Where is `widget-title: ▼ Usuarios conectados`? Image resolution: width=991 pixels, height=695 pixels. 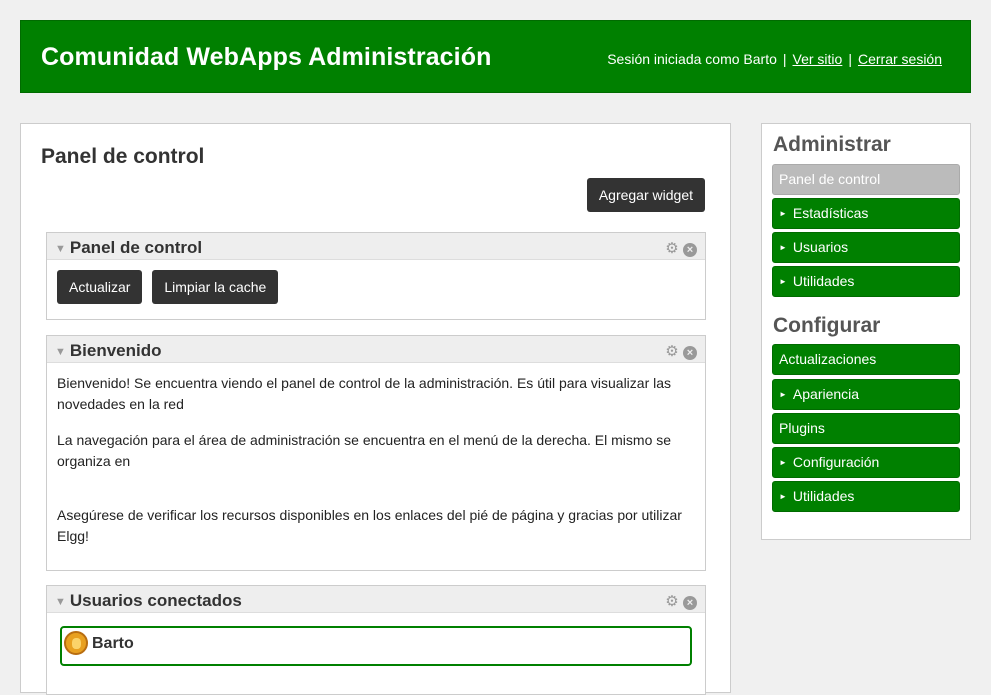
widget-title: ▼ Usuarios conectados is located at coordinates (148, 601).